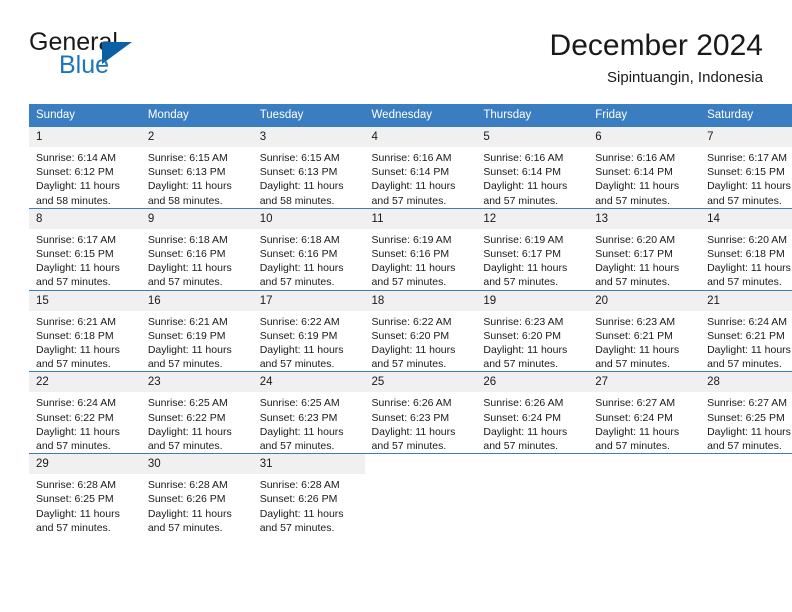 The image size is (792, 612). What do you see at coordinates (85, 218) in the screenshot?
I see `day-number: 8` at bounding box center [85, 218].